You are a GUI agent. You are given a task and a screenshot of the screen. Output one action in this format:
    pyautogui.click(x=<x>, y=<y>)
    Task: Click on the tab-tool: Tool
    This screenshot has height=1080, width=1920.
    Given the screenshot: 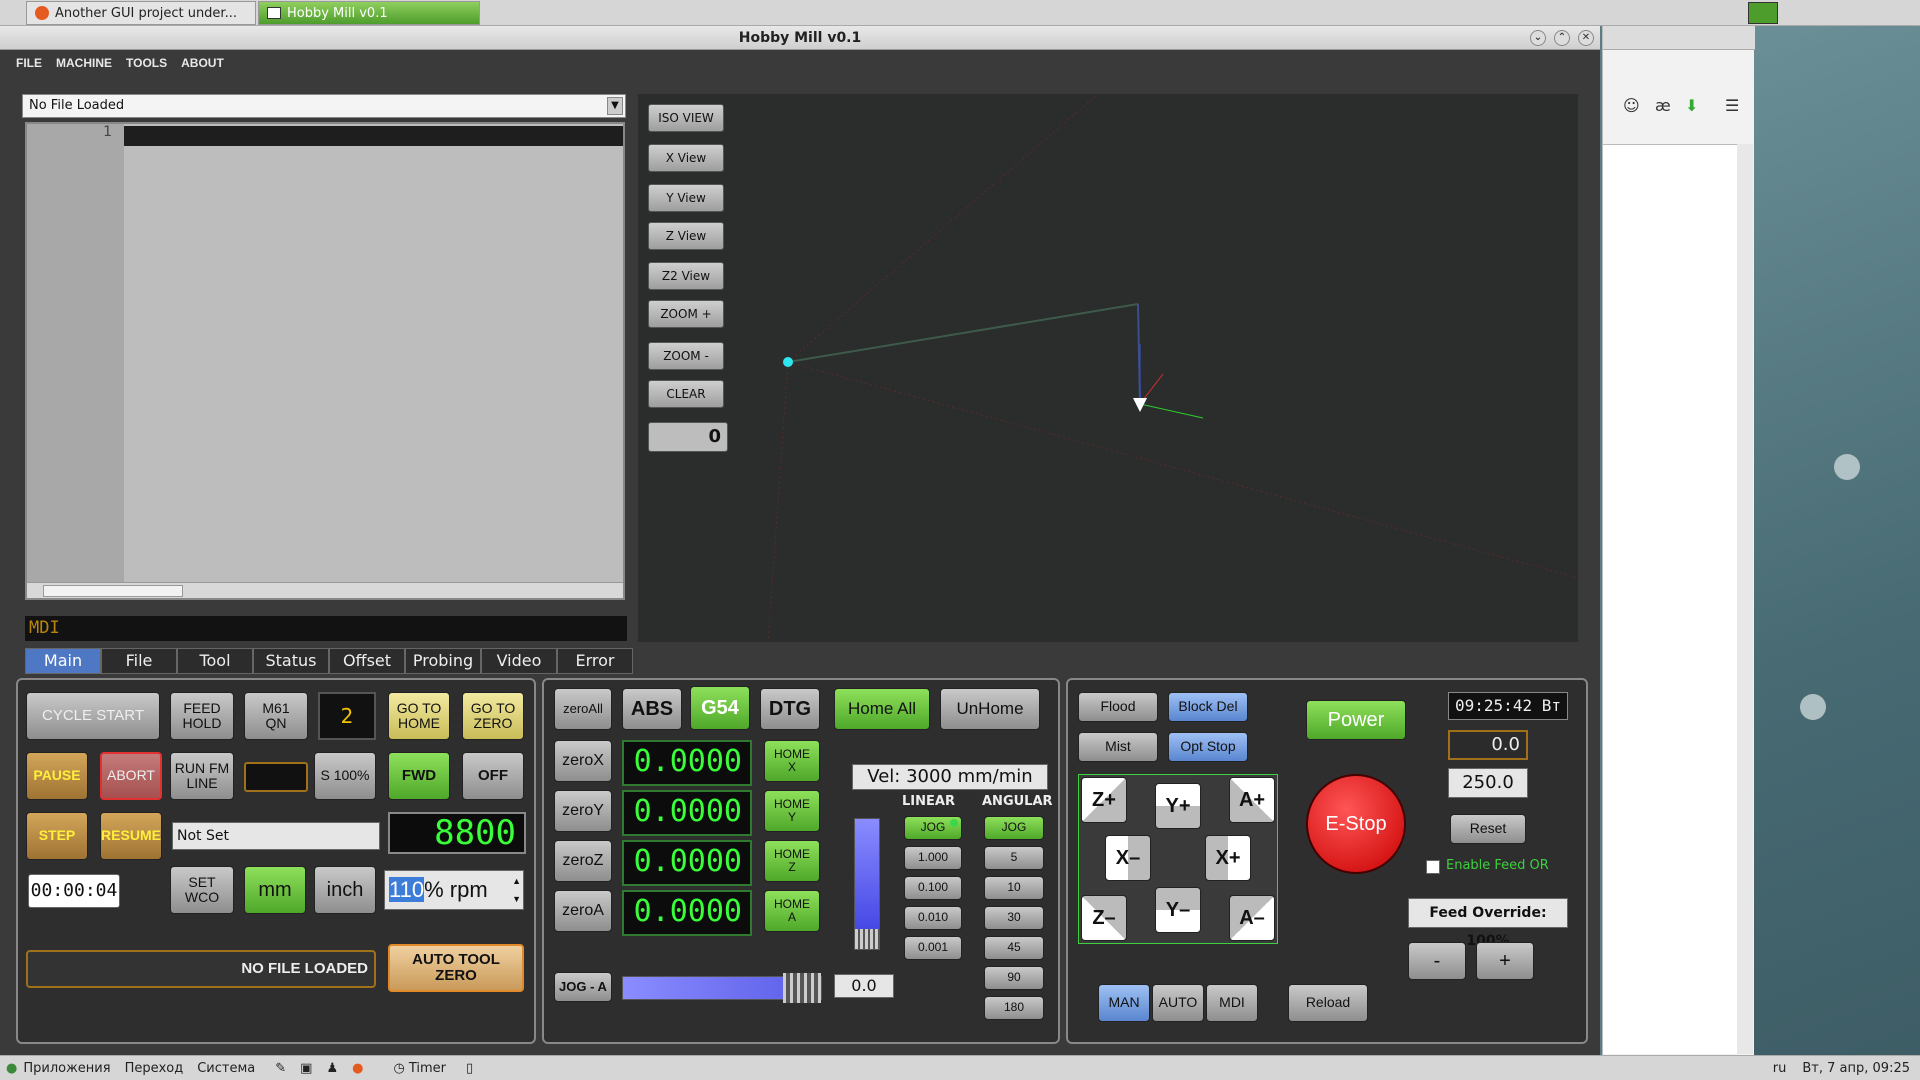 What is the action you would take?
    pyautogui.click(x=215, y=661)
    